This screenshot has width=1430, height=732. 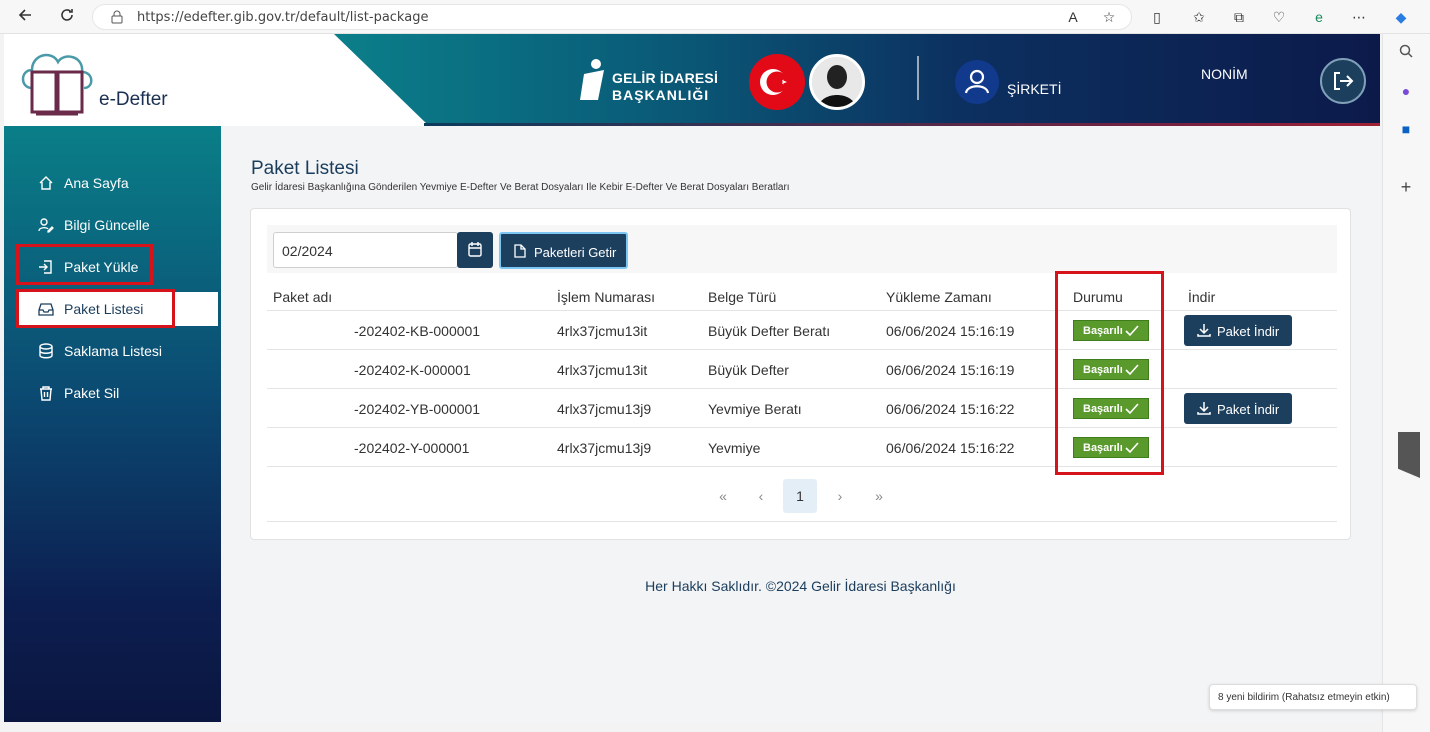 What do you see at coordinates (92, 393) in the screenshot?
I see `sidebar-item-label: Paket Sil` at bounding box center [92, 393].